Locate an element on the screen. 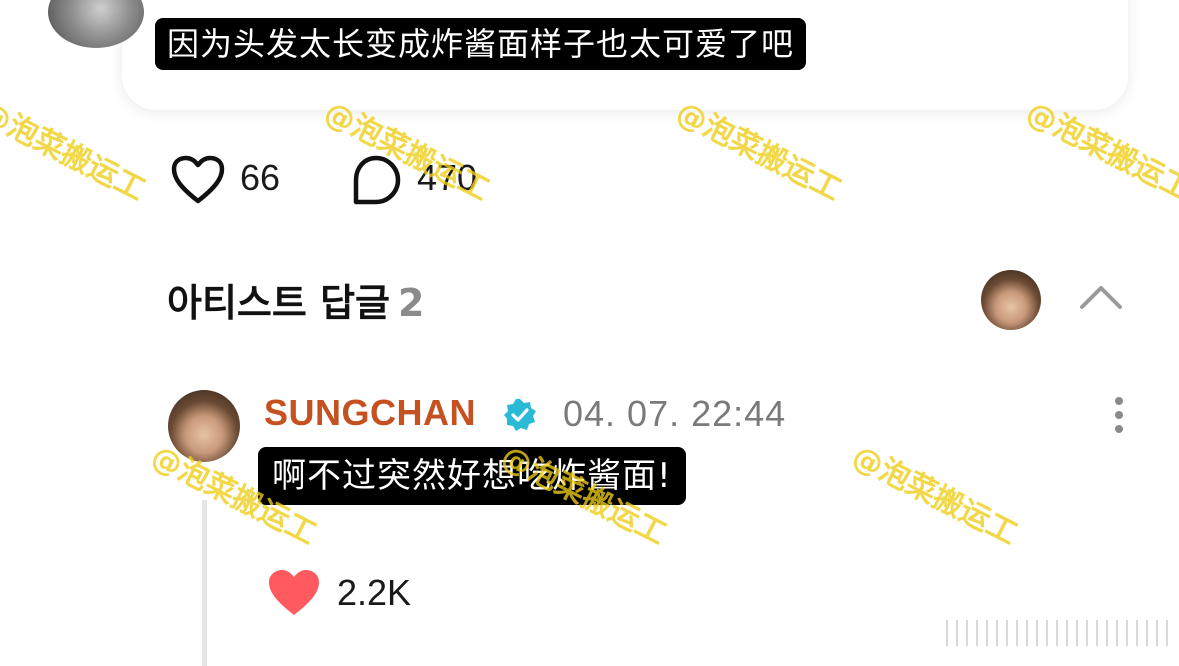  like-heart-icon is located at coordinates (198, 180).